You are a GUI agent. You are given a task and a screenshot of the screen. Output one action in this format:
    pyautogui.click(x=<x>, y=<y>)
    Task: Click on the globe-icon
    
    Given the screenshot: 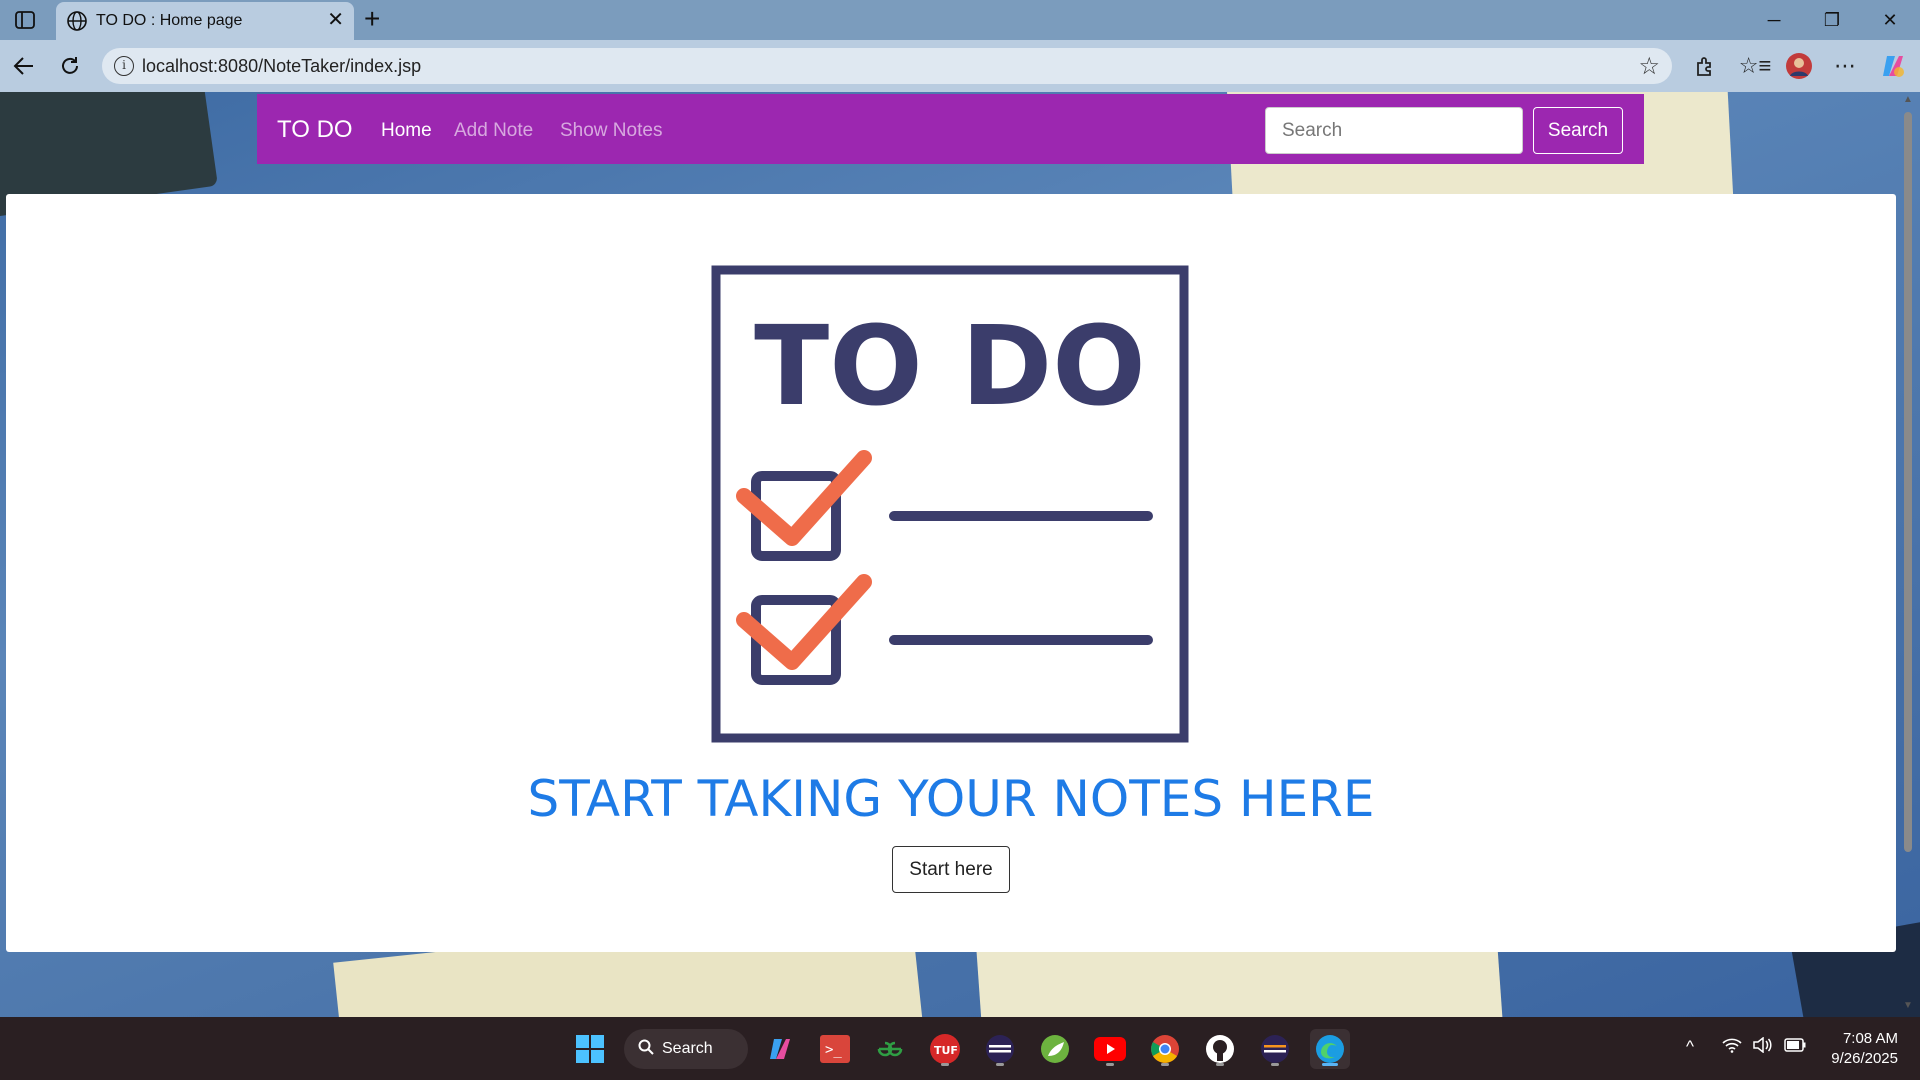 What is the action you would take?
    pyautogui.click(x=77, y=21)
    